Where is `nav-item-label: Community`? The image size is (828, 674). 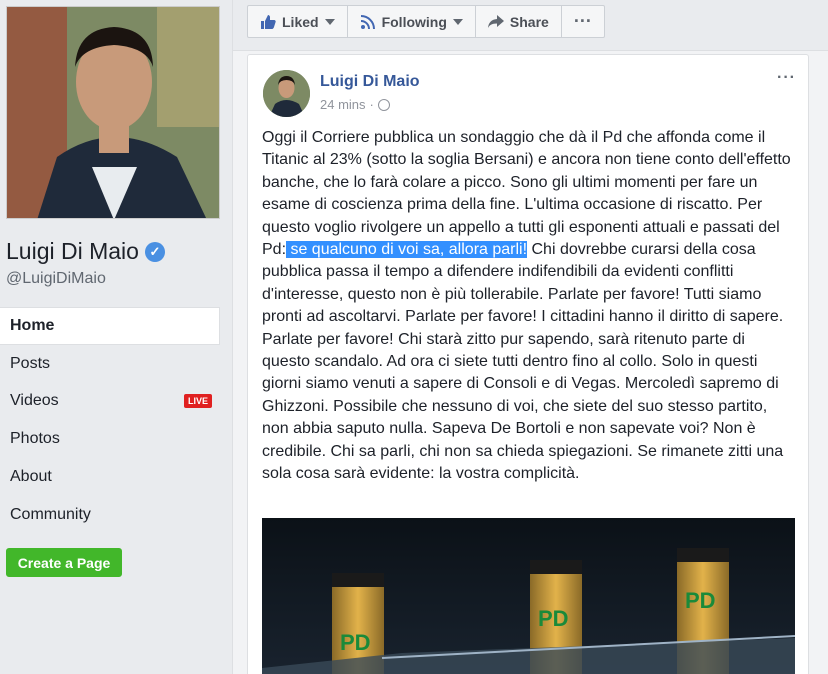
nav-item-label: Community is located at coordinates (50, 514).